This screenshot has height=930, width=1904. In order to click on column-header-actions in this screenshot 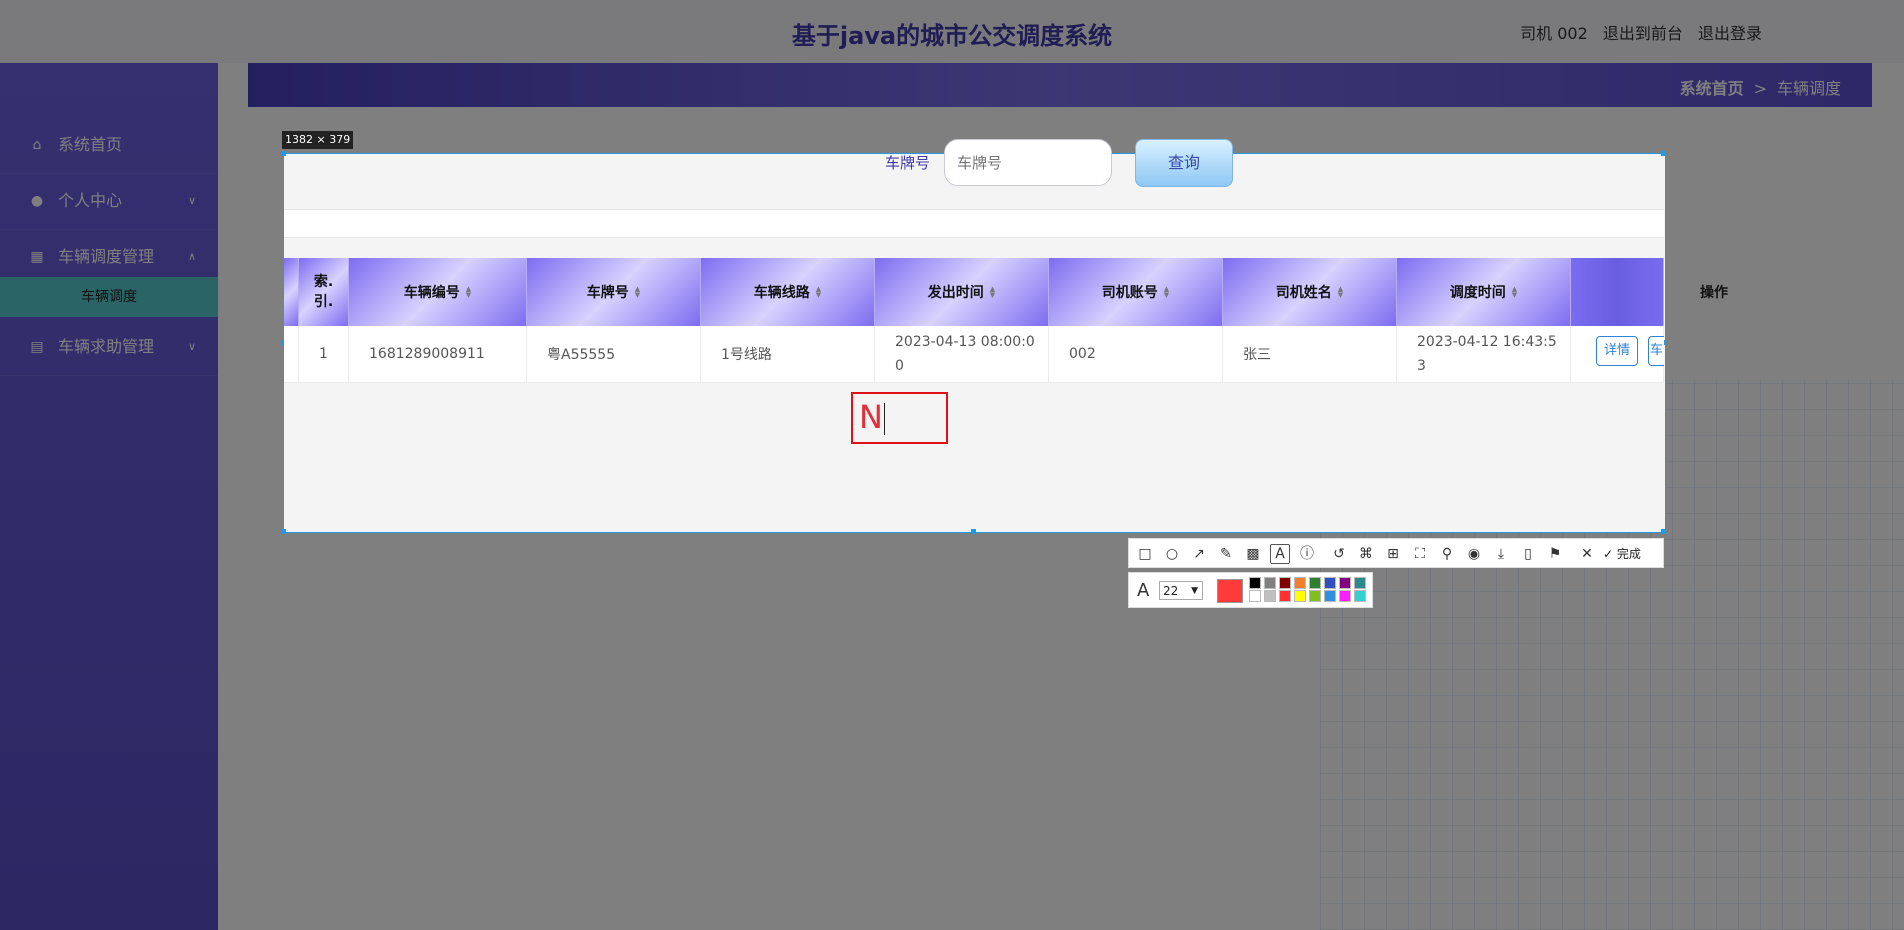, I will do `click(1617, 292)`.